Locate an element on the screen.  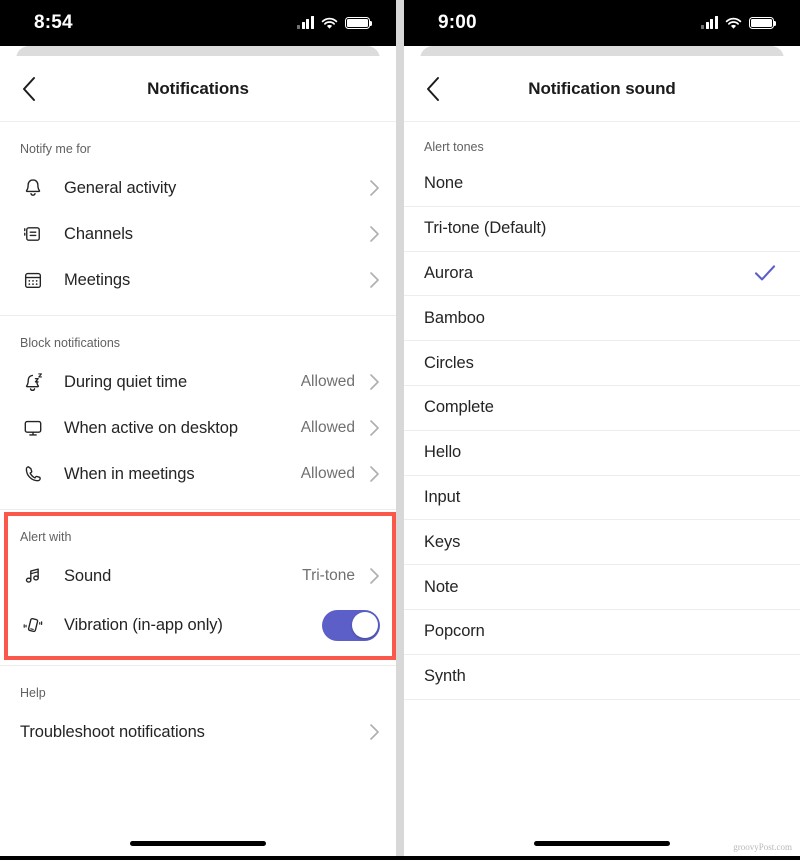
section-header-alert-with: Alert with is located at coordinates (46, 537).